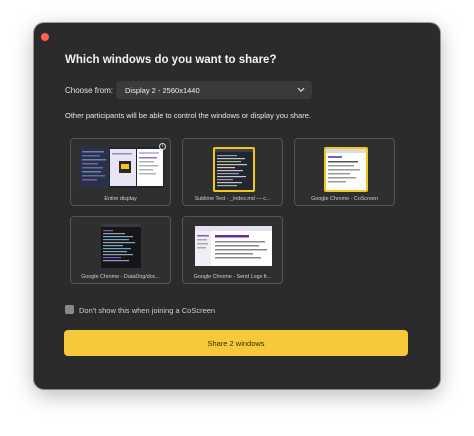 Image resolution: width=474 pixels, height=436 pixels. I want to click on chrome-datadog-thumbnail, so click(121, 246).